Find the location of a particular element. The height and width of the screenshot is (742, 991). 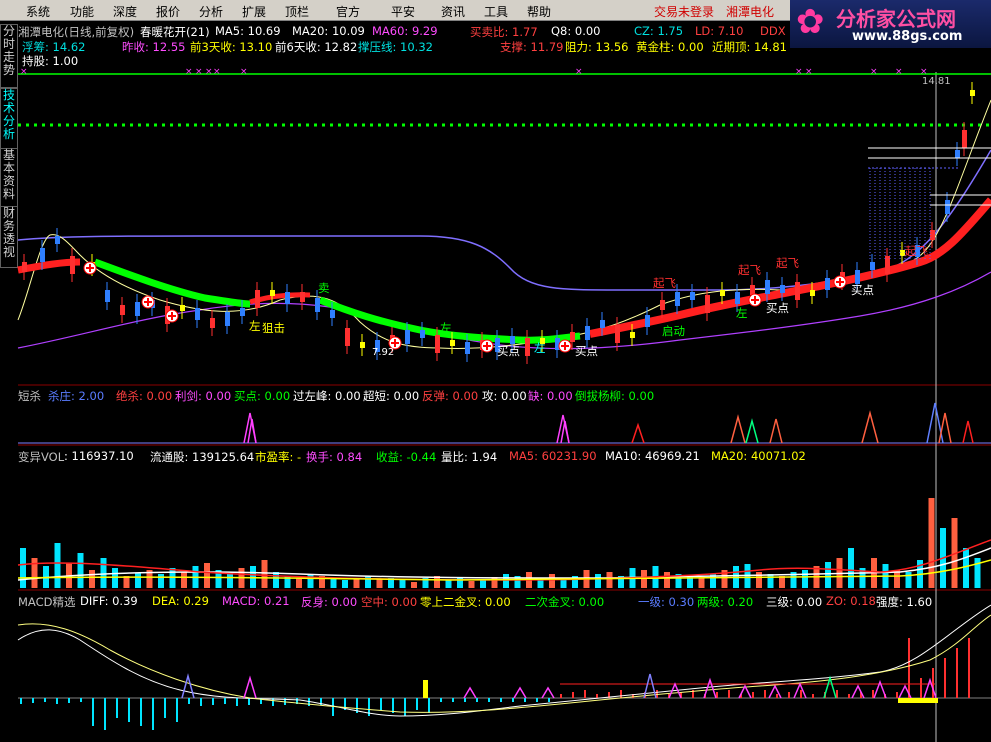

maimai-ratio: 买卖比: 1.77 is located at coordinates (504, 32).